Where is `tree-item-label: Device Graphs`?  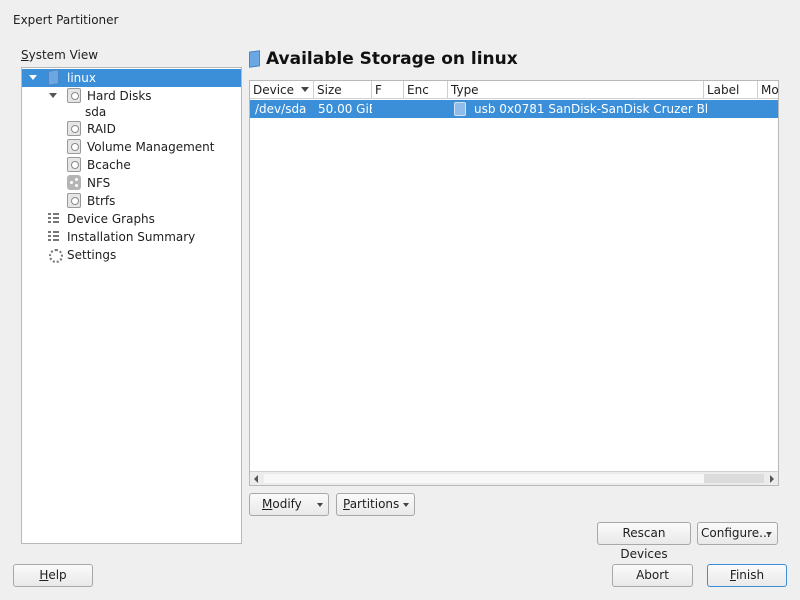
tree-item-label: Device Graphs is located at coordinates (111, 219).